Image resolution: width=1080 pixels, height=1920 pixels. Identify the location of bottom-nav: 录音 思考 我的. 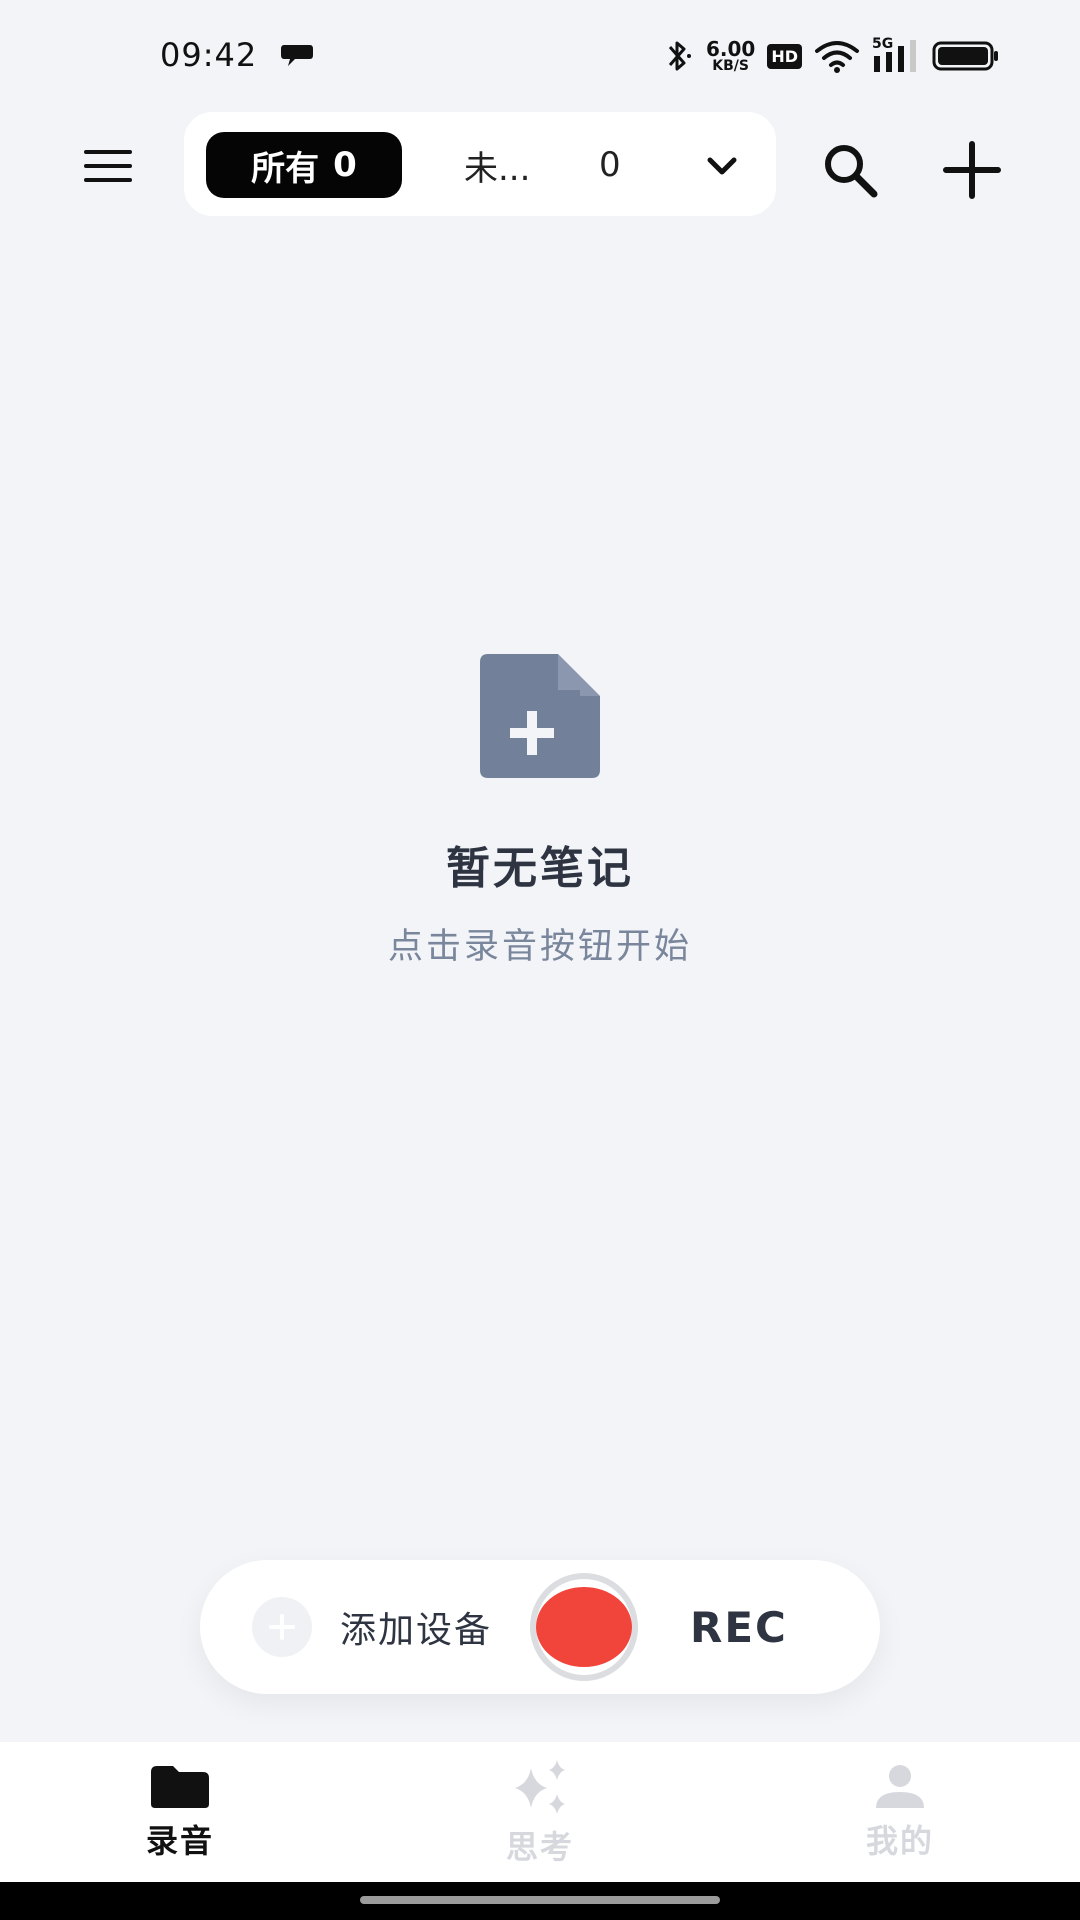
(540, 1812).